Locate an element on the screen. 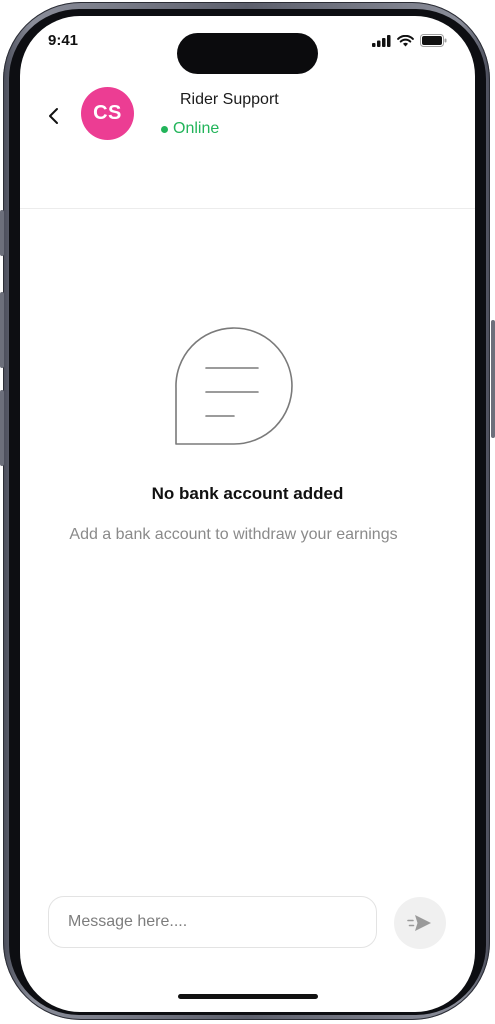  online-status: Online is located at coordinates (190, 129).